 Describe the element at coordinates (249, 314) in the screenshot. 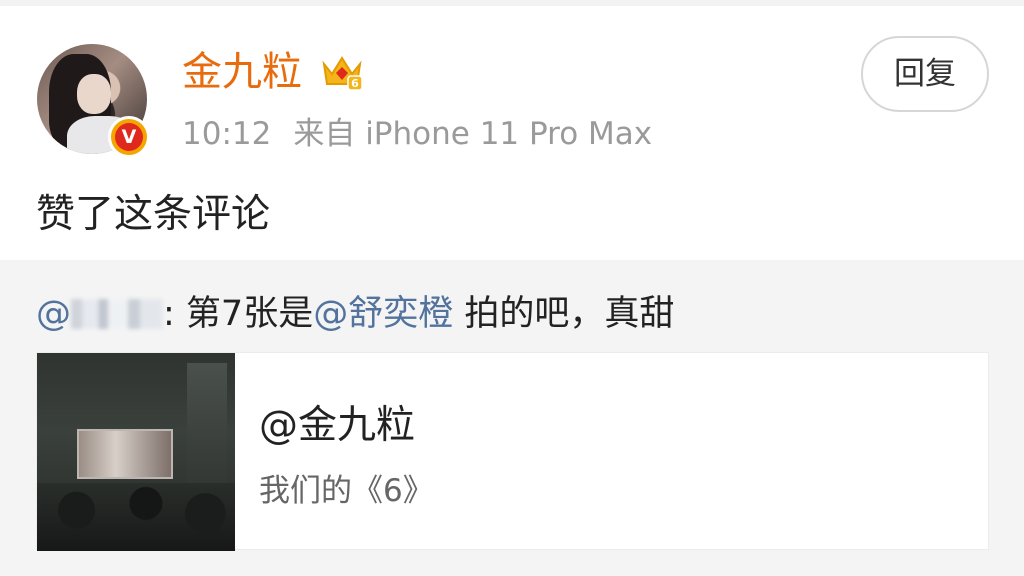

I see `quoted-text-part1: 第7张是` at that location.